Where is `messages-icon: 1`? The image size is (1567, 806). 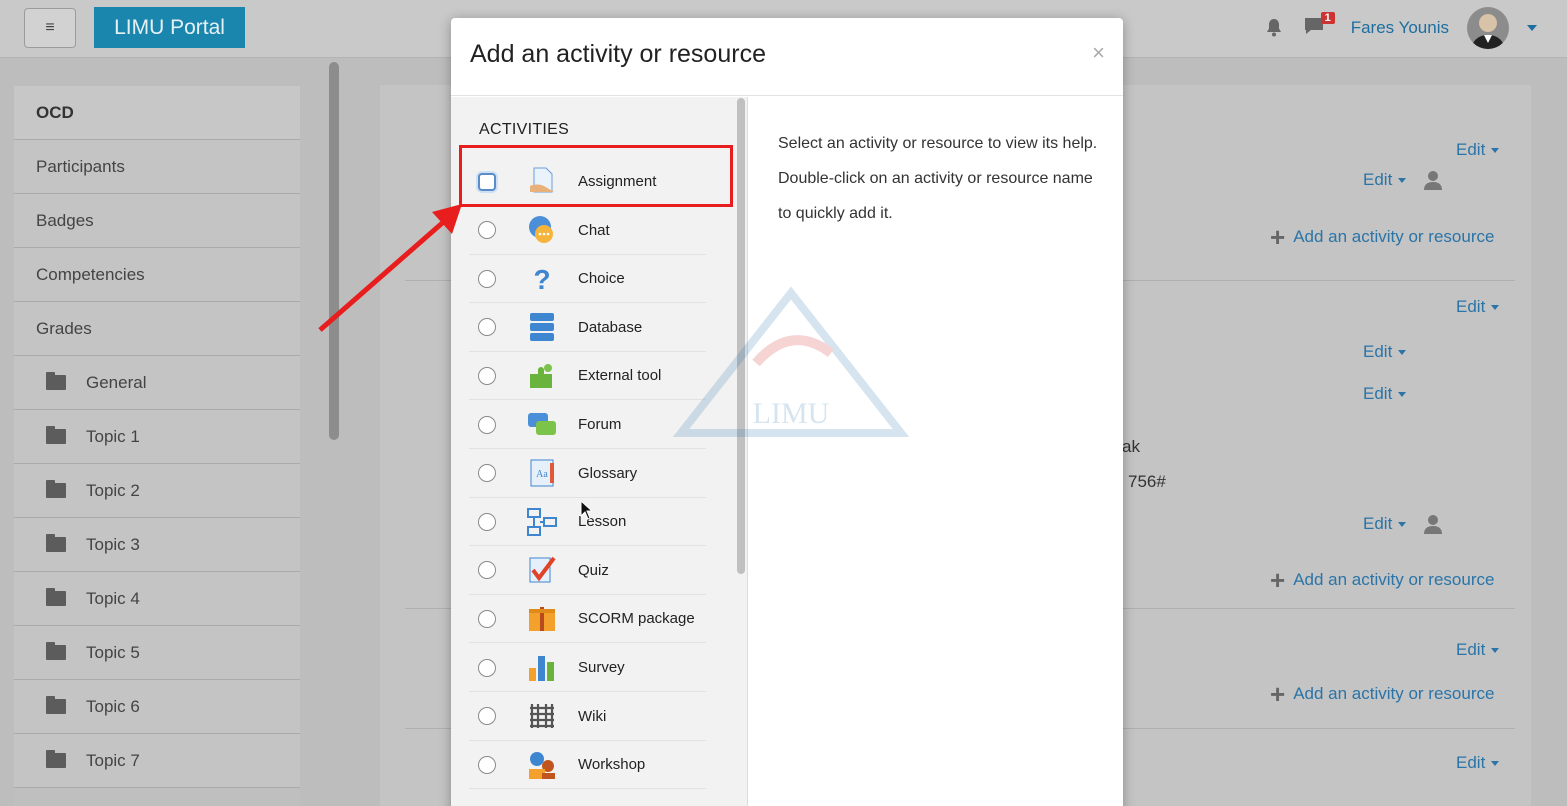
messages-icon: 1 is located at coordinates (1319, 26).